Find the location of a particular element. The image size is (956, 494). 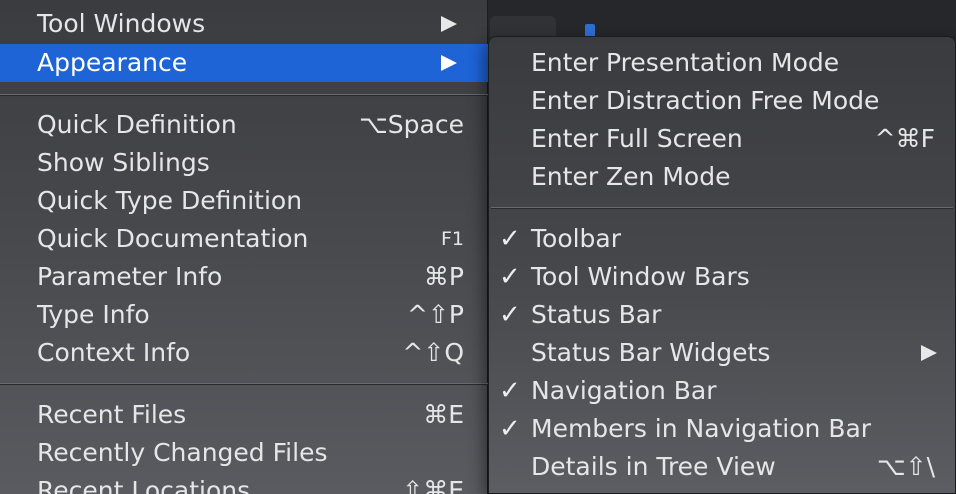

menu-item-label: Recent Locations is located at coordinates (144, 485).